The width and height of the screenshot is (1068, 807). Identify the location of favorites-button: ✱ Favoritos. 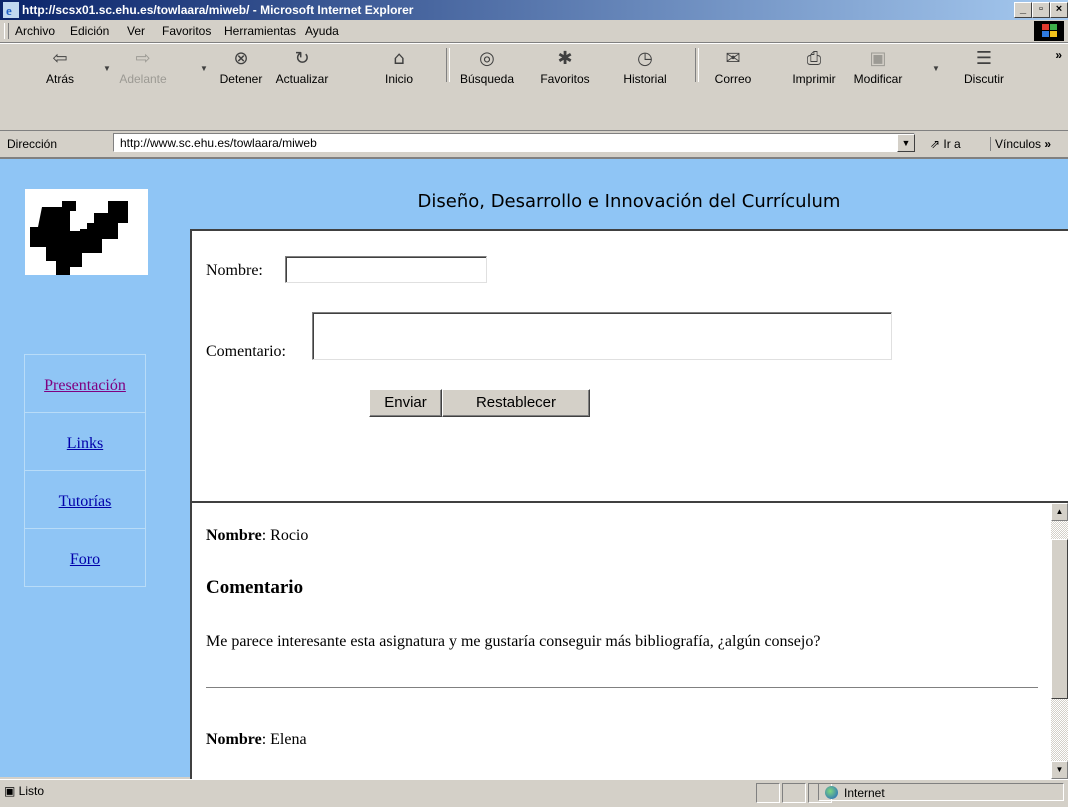
(565, 67).